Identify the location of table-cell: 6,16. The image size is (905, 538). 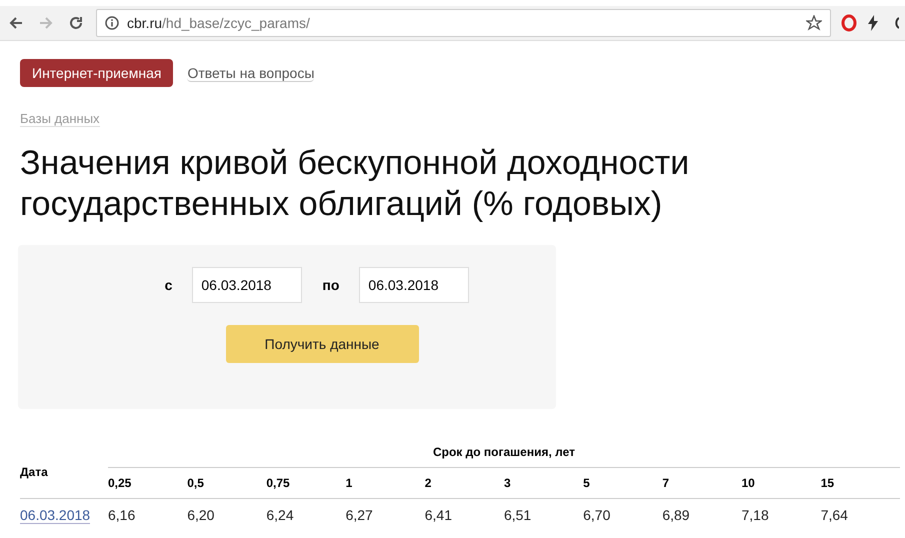
(122, 515).